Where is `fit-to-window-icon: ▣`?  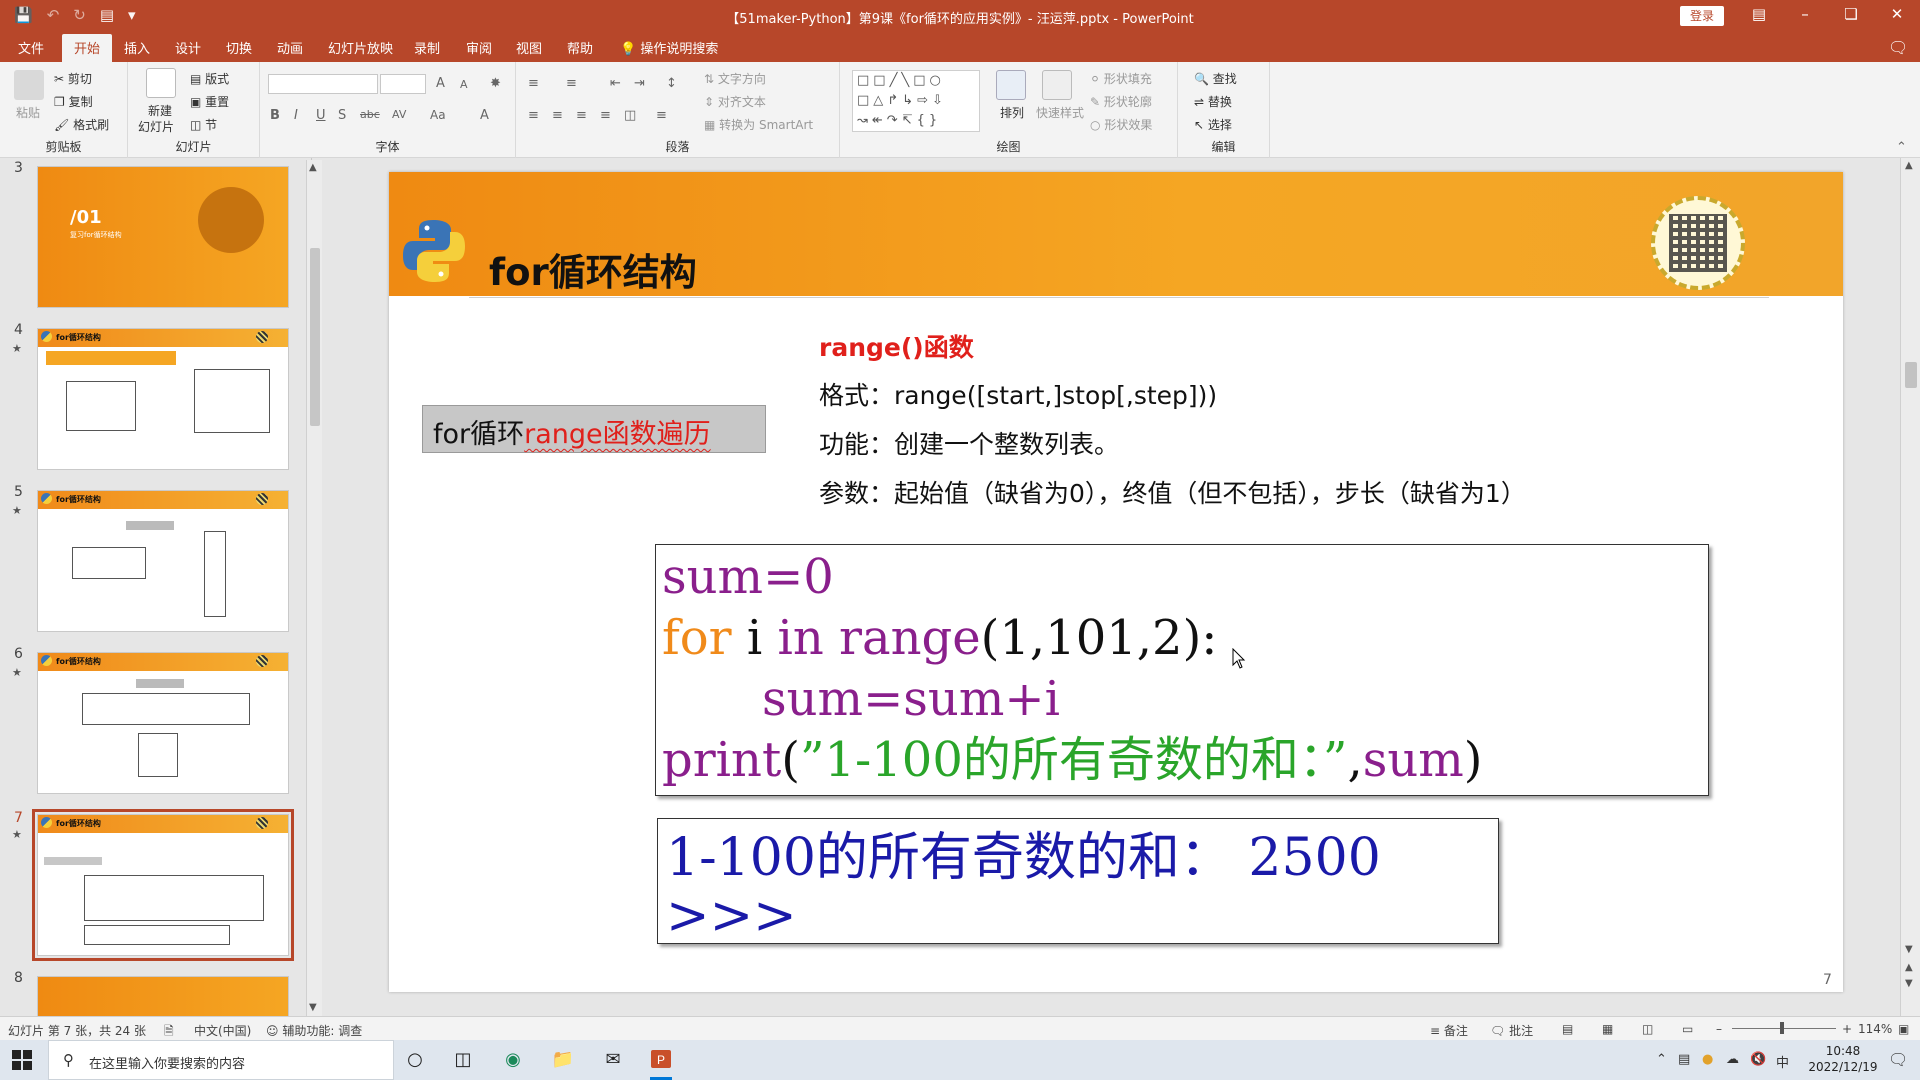
fit-to-window-icon: ▣ is located at coordinates (1903, 1029).